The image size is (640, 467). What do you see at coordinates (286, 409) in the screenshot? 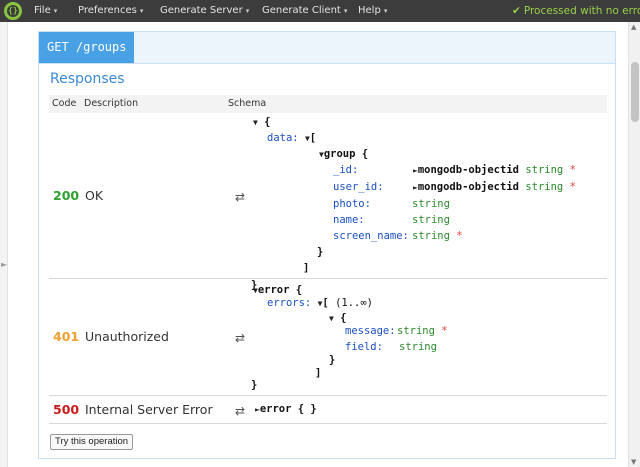
I see `schema-500-error: ►error { }` at bounding box center [286, 409].